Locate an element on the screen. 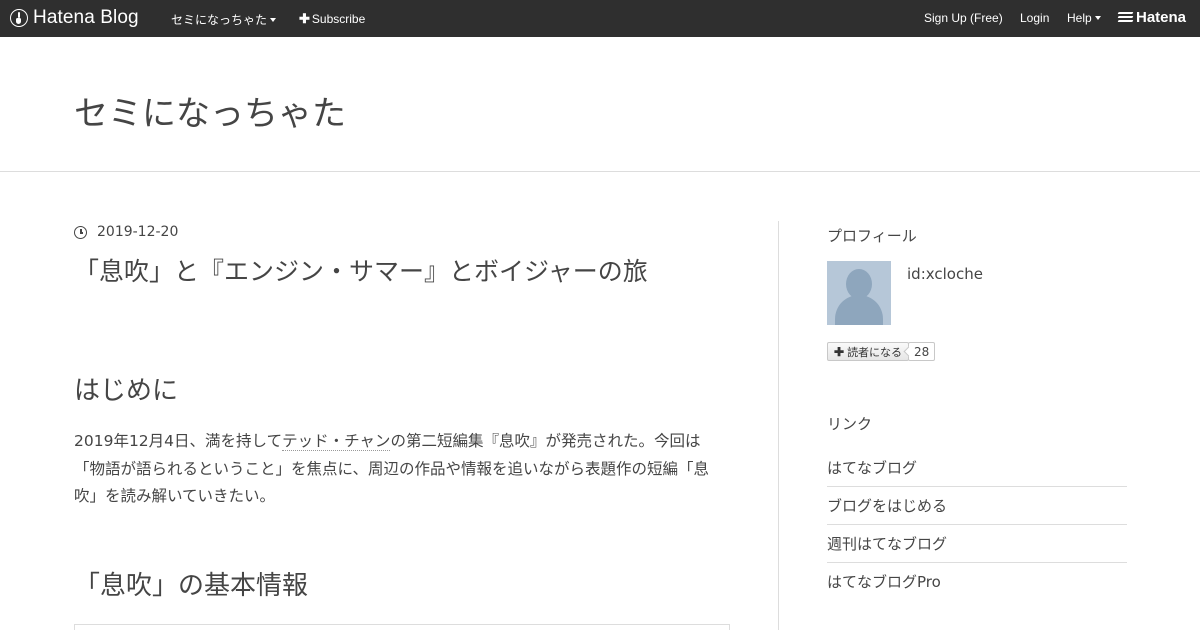 This screenshot has width=1200, height=630. hatena-logo-link: Hatena is located at coordinates (1161, 17).